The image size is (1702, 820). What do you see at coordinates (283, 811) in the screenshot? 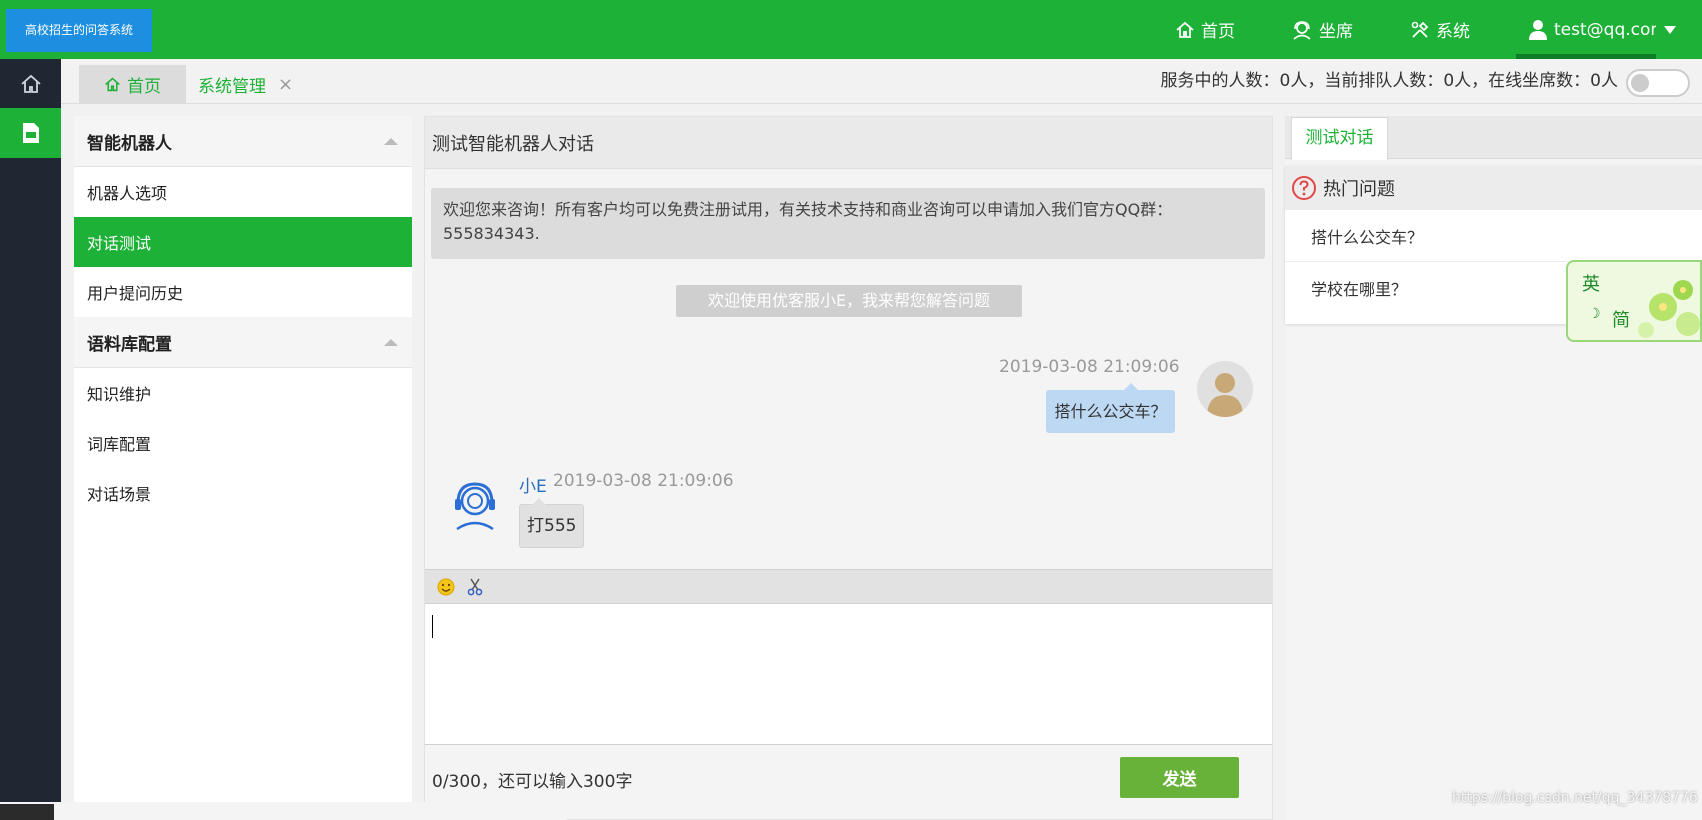
I see `bottom-strip` at bounding box center [283, 811].